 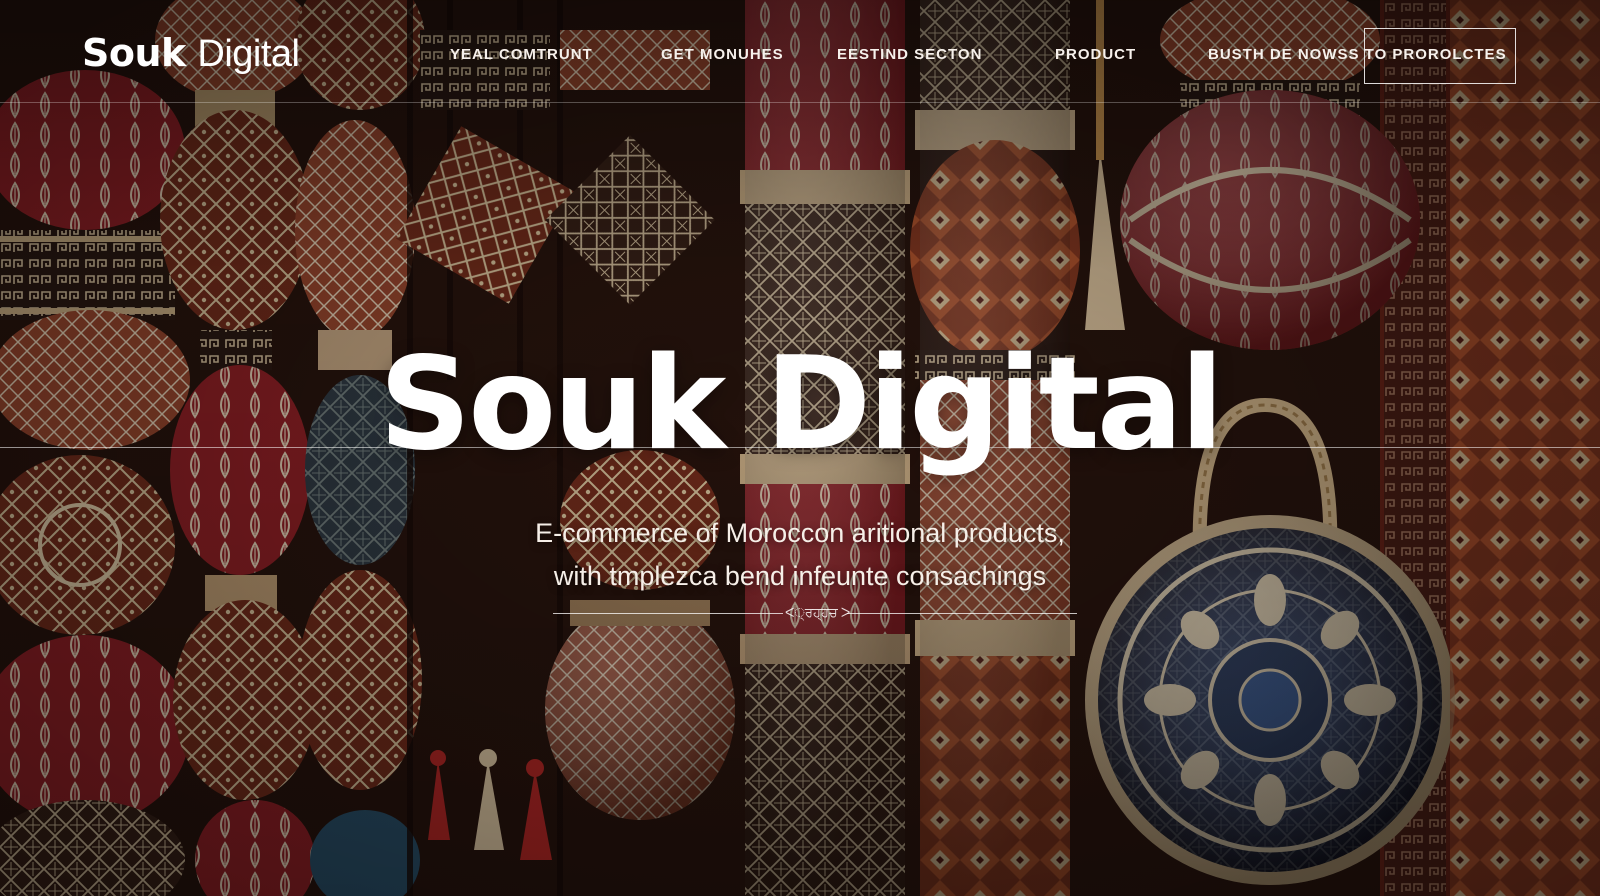 I want to click on brand-logo-light: Digital, so click(x=248, y=54).